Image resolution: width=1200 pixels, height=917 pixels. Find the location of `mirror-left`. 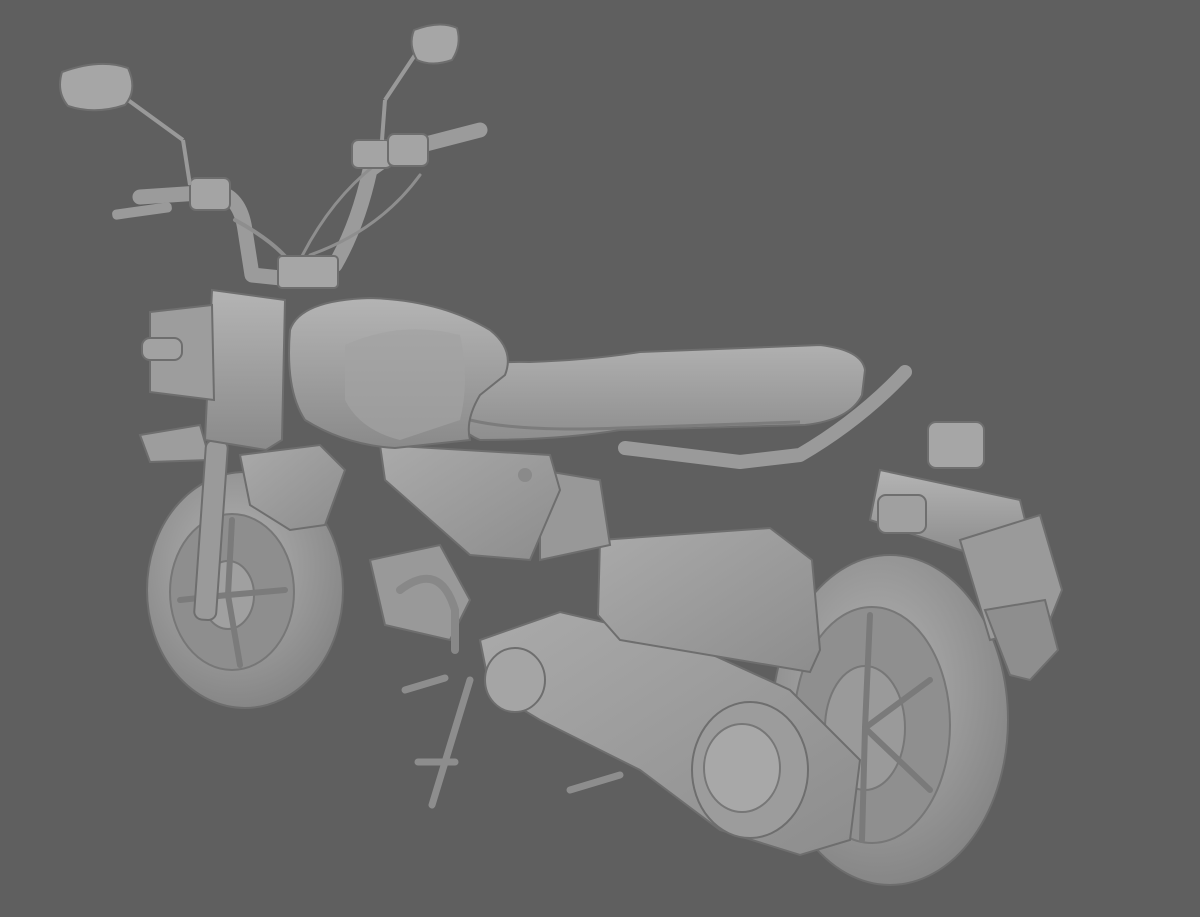

mirror-left is located at coordinates (125, 124).